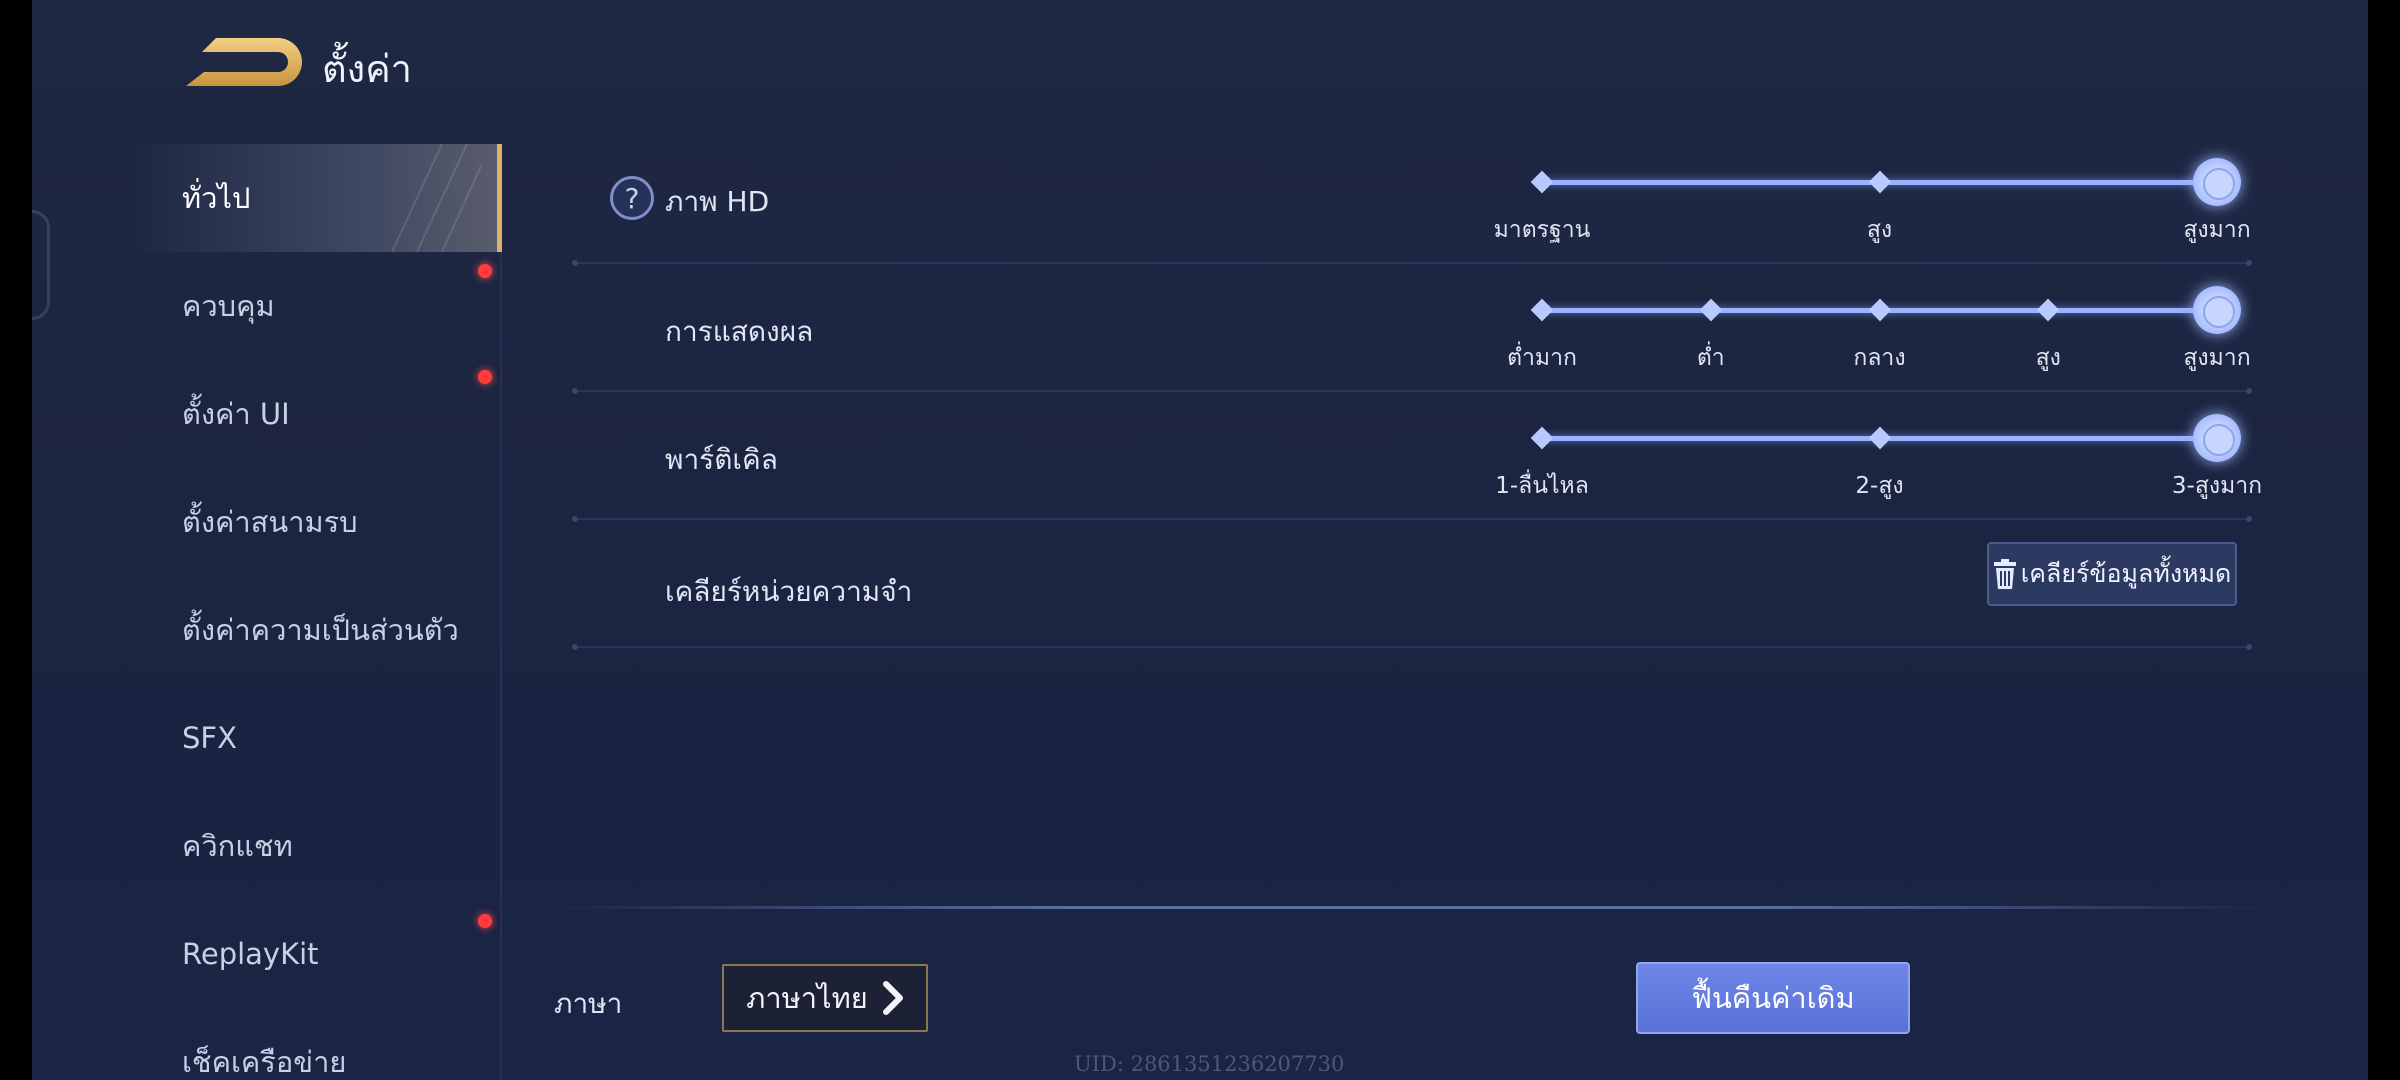  What do you see at coordinates (317, 738) in the screenshot?
I see `sidebar-item-sfx: SFX` at bounding box center [317, 738].